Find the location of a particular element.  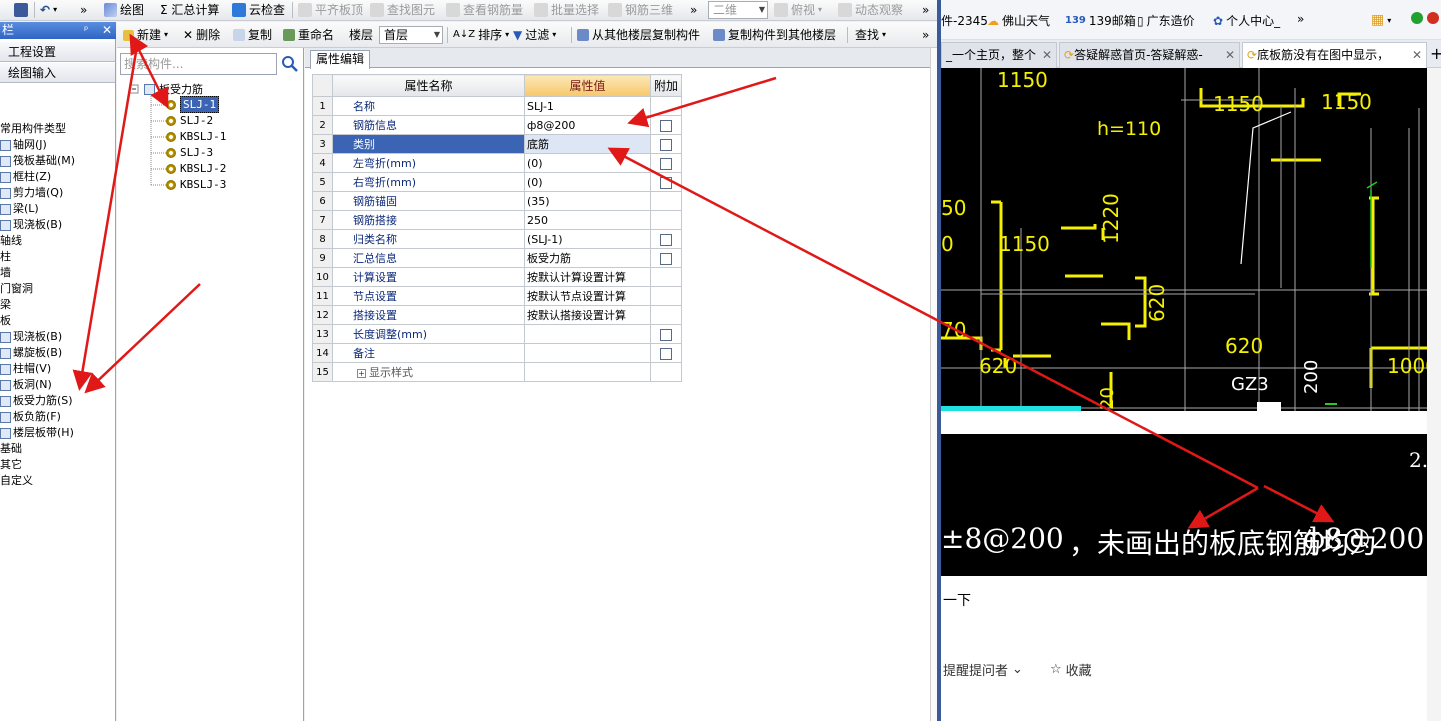

table-row: 8 归类名称 (SLJ-1) is located at coordinates (497, 239).